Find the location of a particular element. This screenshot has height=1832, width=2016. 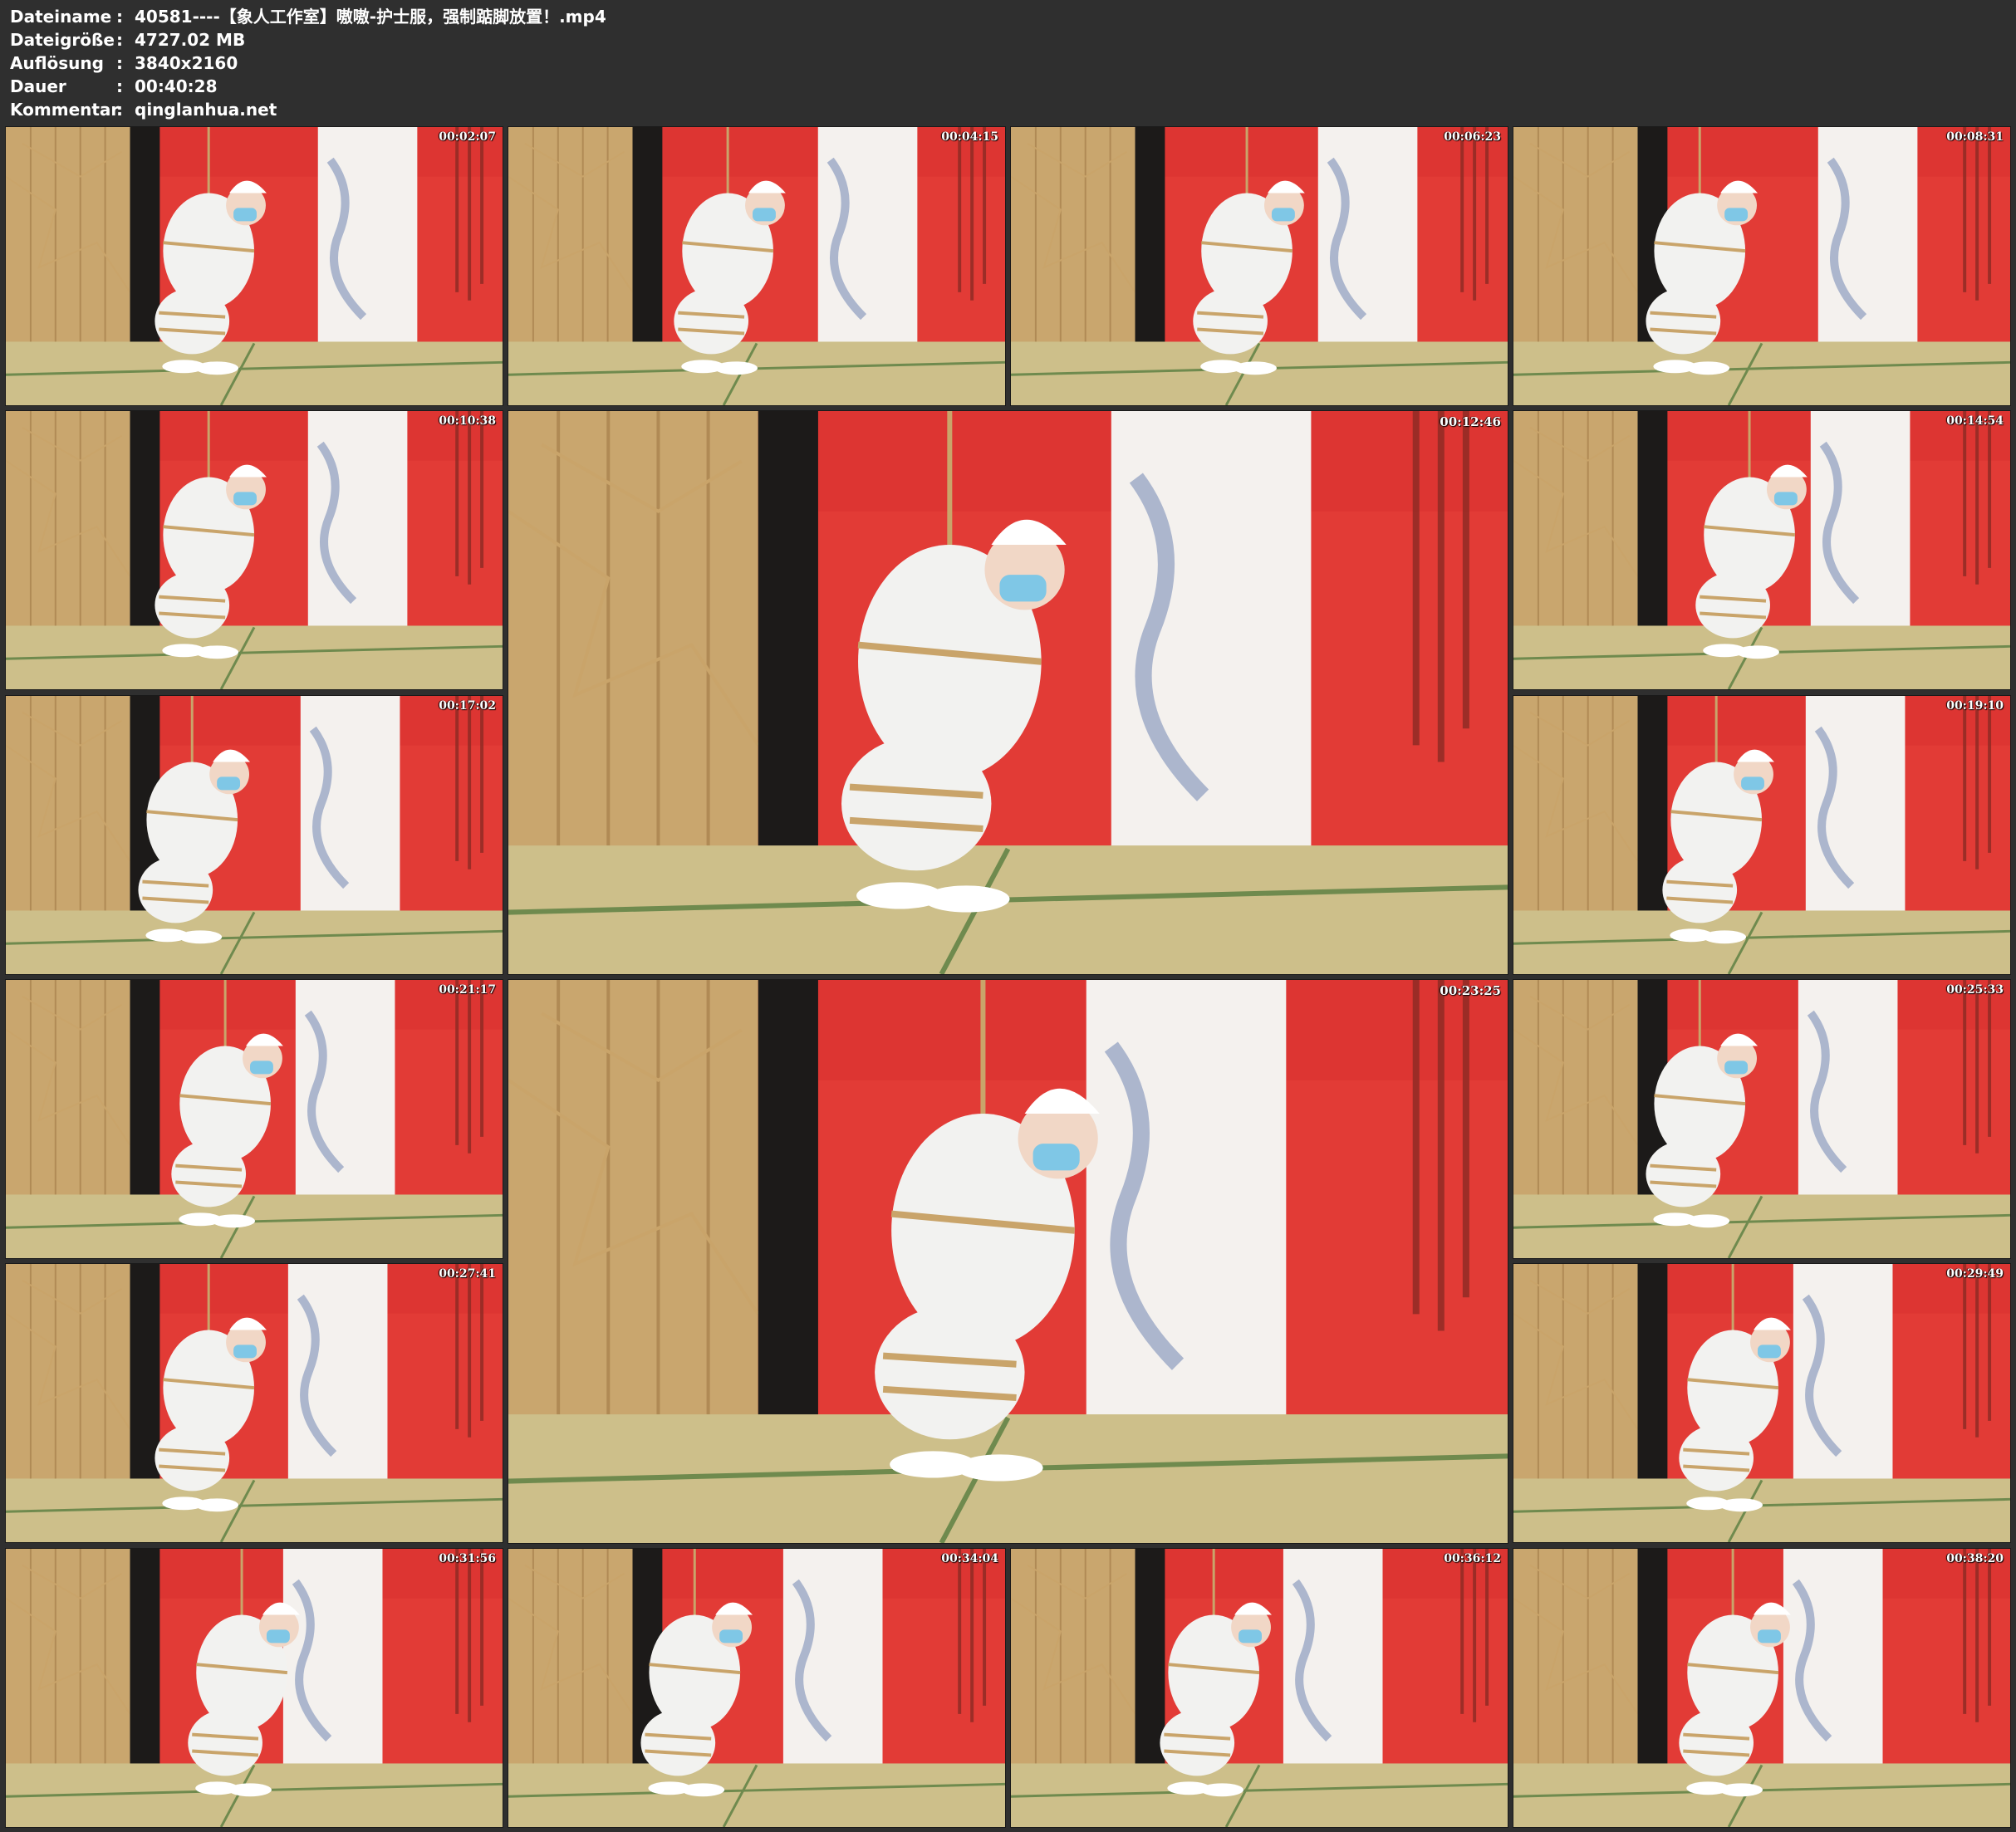

thumbnail-frame: 00:31:56 is located at coordinates (254, 1688).